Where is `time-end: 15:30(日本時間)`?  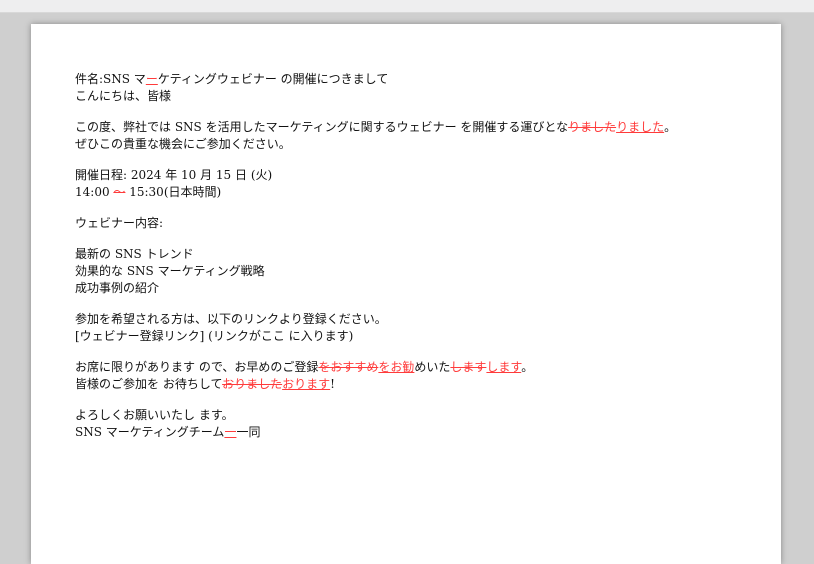 time-end: 15:30(日本時間) is located at coordinates (173, 192).